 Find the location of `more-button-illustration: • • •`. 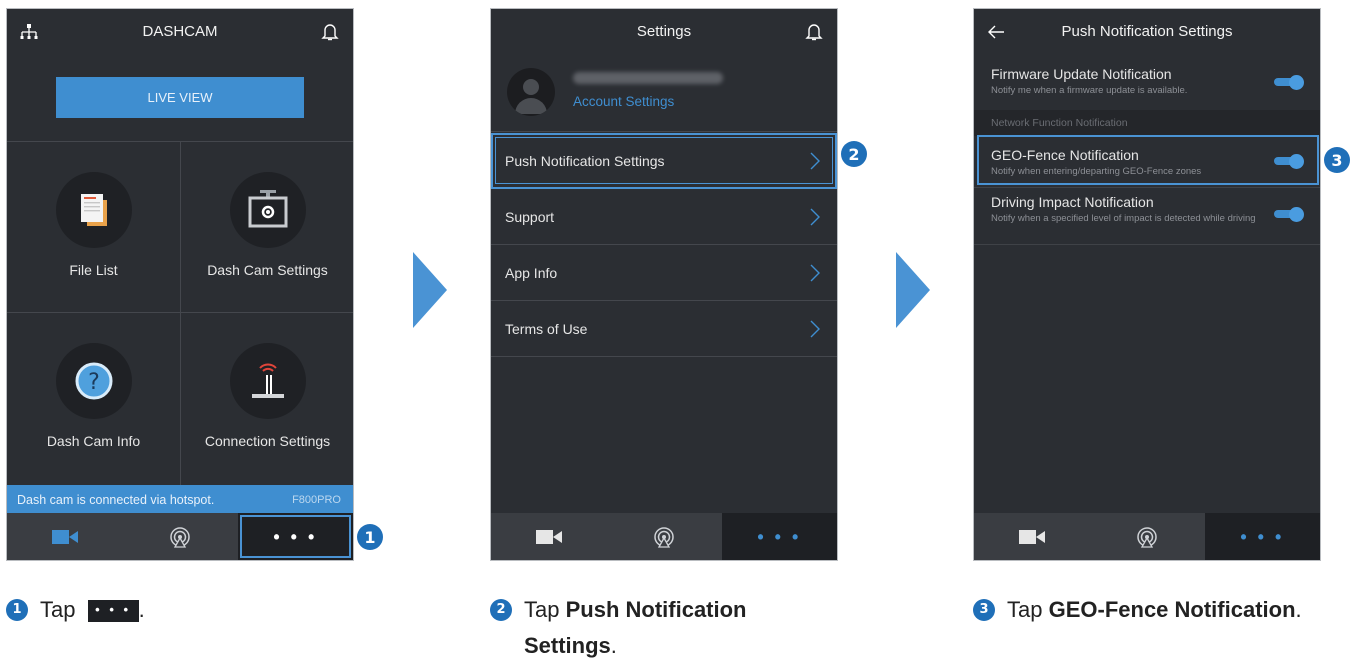

more-button-illustration: • • • is located at coordinates (113, 611).